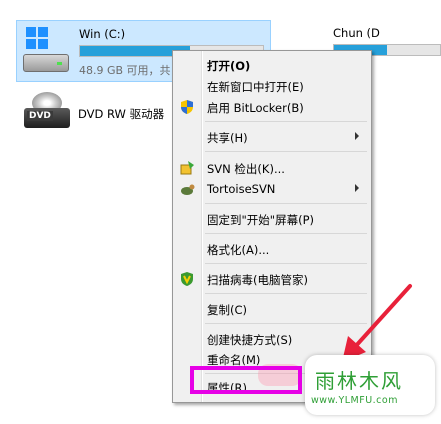 The image size is (441, 424). What do you see at coordinates (40, 116) in the screenshot?
I see `dvd-label: DVD` at bounding box center [40, 116].